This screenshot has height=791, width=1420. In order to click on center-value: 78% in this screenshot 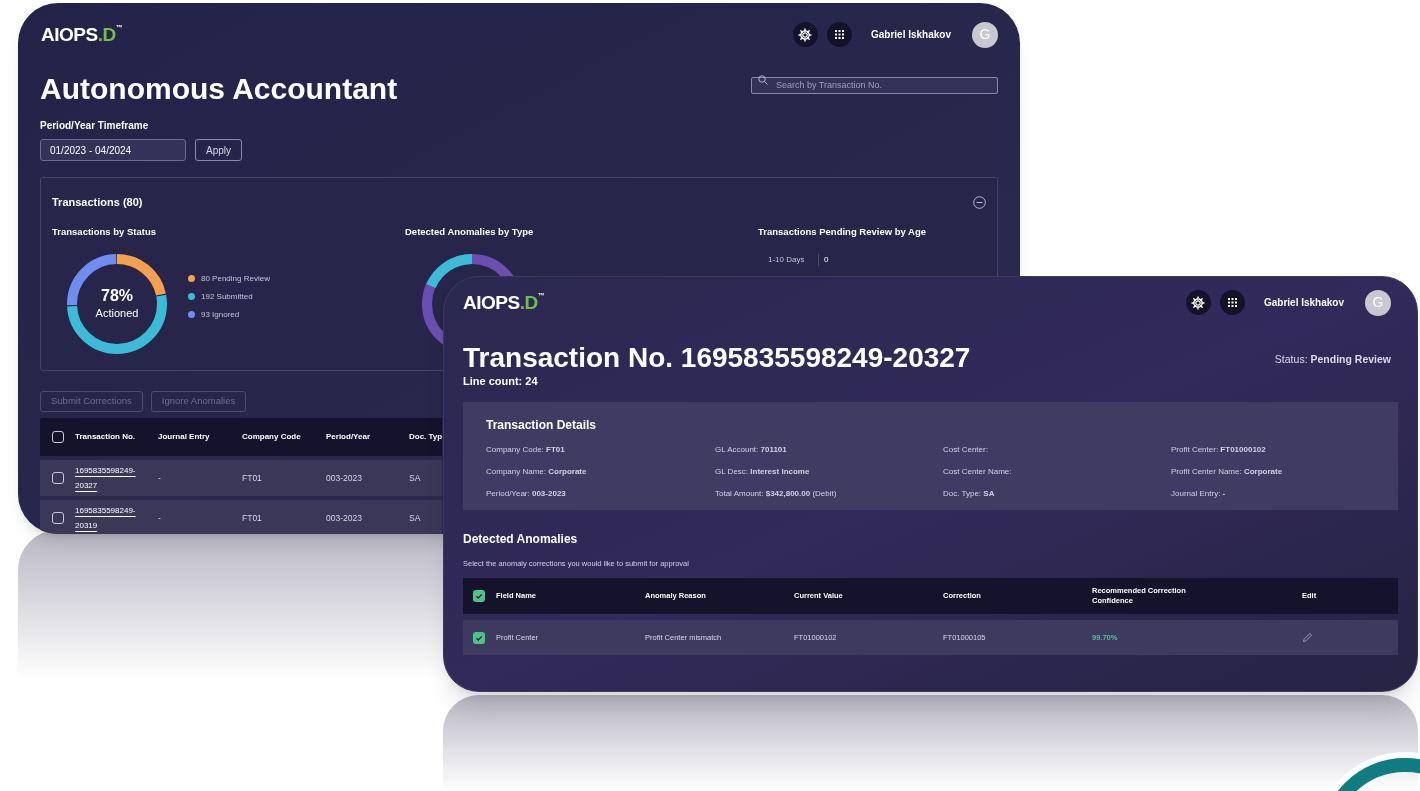, I will do `click(117, 295)`.